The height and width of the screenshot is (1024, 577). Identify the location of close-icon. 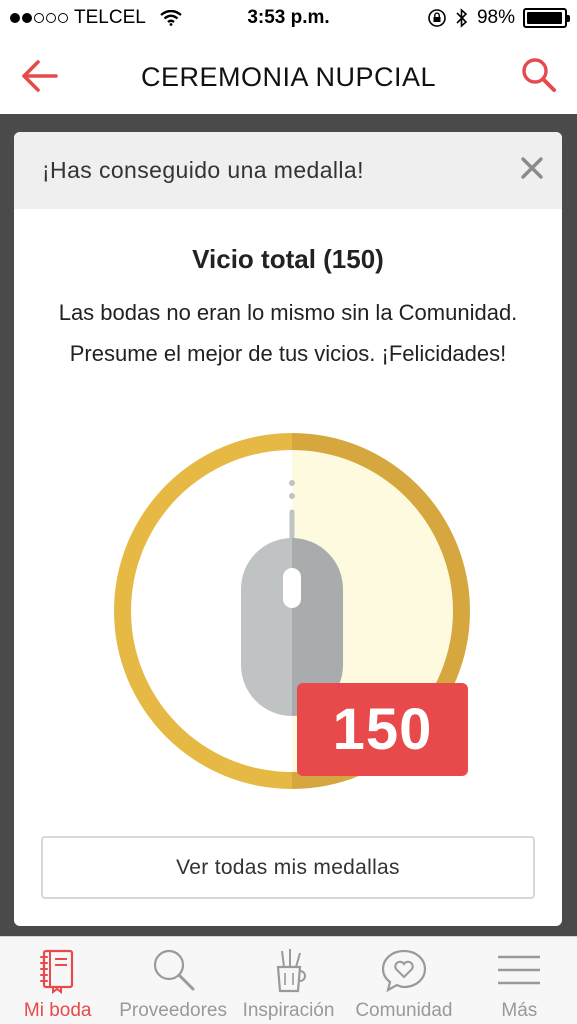
(532, 168).